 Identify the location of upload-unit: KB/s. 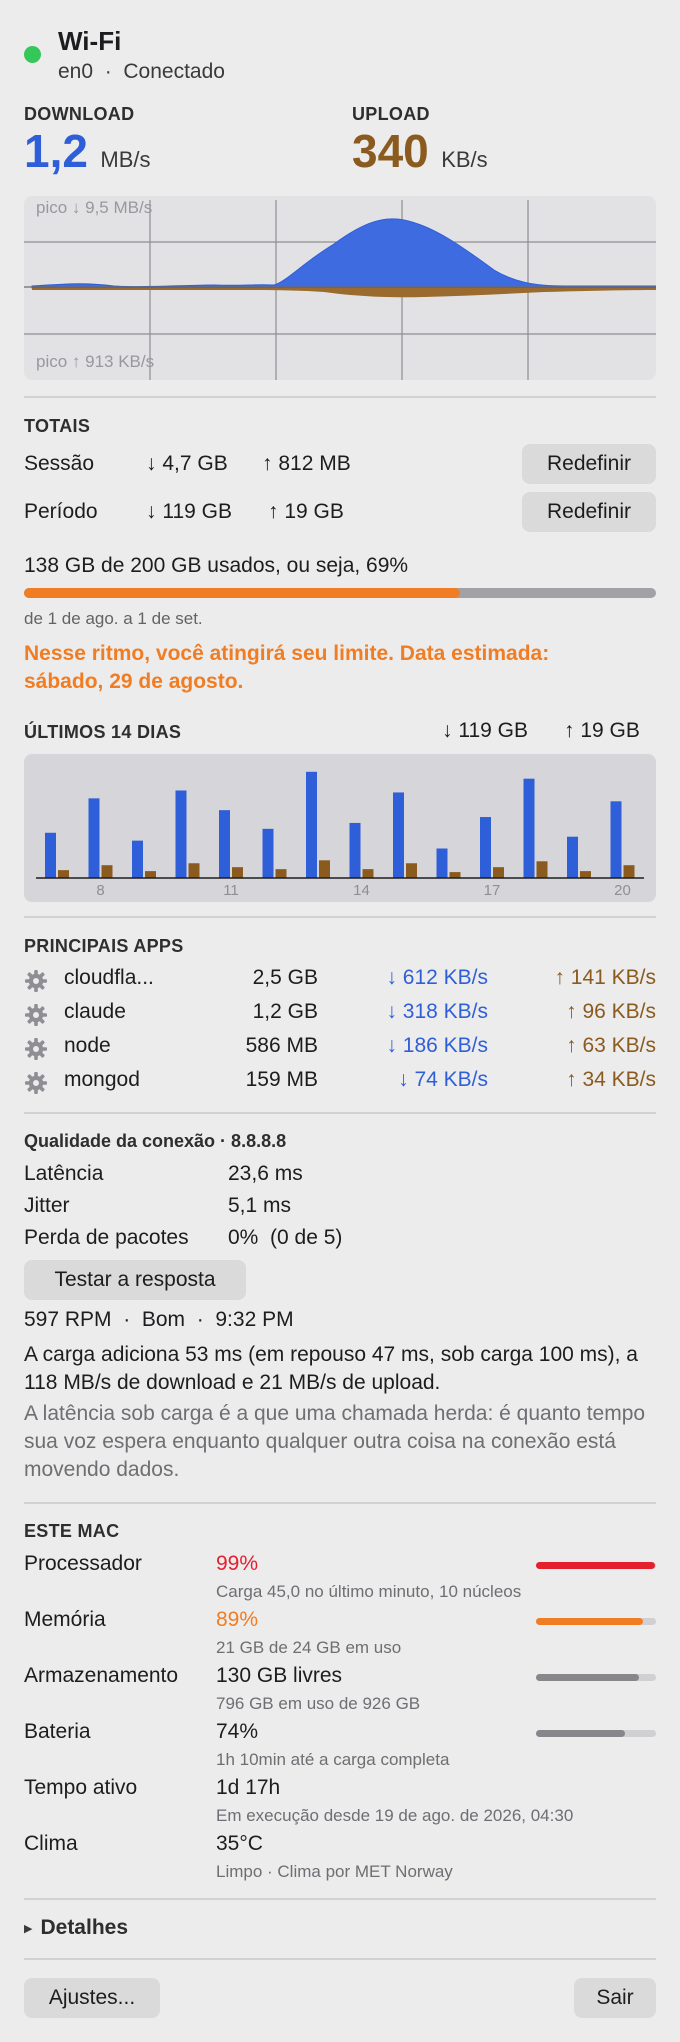
(464, 159).